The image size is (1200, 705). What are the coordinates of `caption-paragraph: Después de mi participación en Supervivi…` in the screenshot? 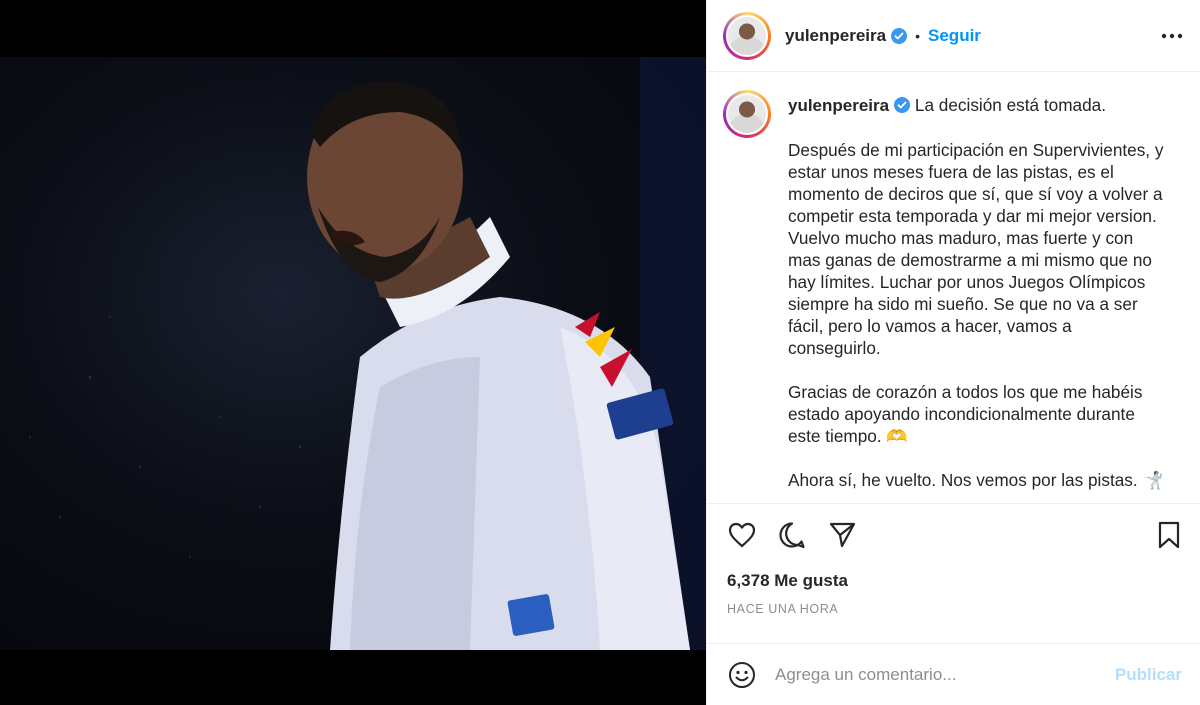 It's located at (976, 249).